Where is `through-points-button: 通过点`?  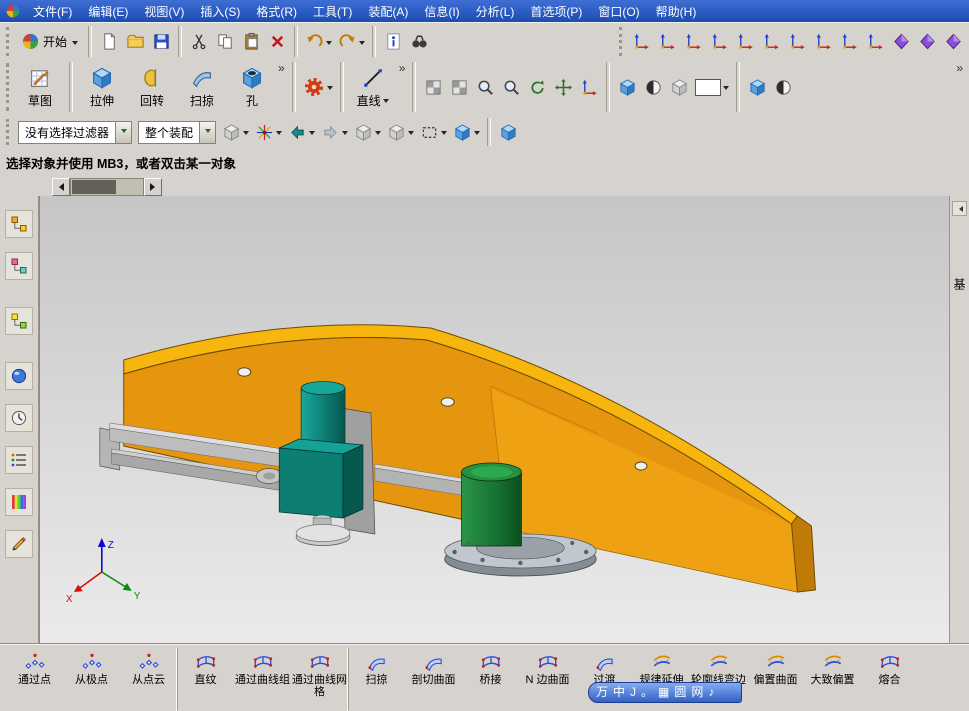
through-points-button: 通过点 is located at coordinates (34, 679).